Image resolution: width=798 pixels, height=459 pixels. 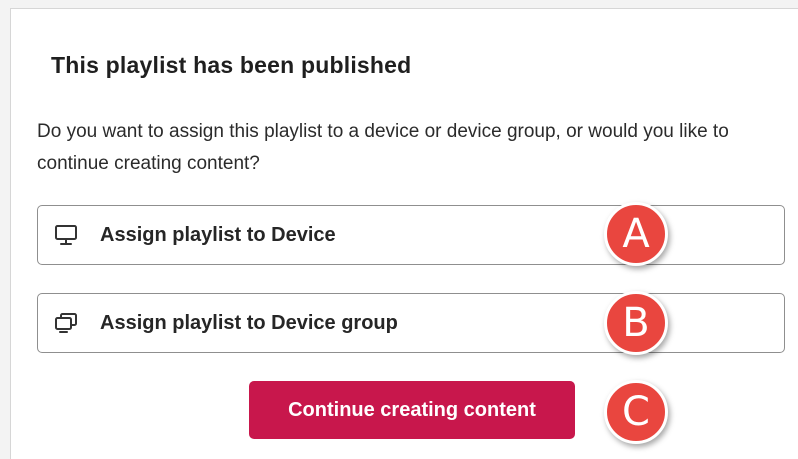 I want to click on continue-creating-content-button: Continue creating content, so click(x=412, y=410).